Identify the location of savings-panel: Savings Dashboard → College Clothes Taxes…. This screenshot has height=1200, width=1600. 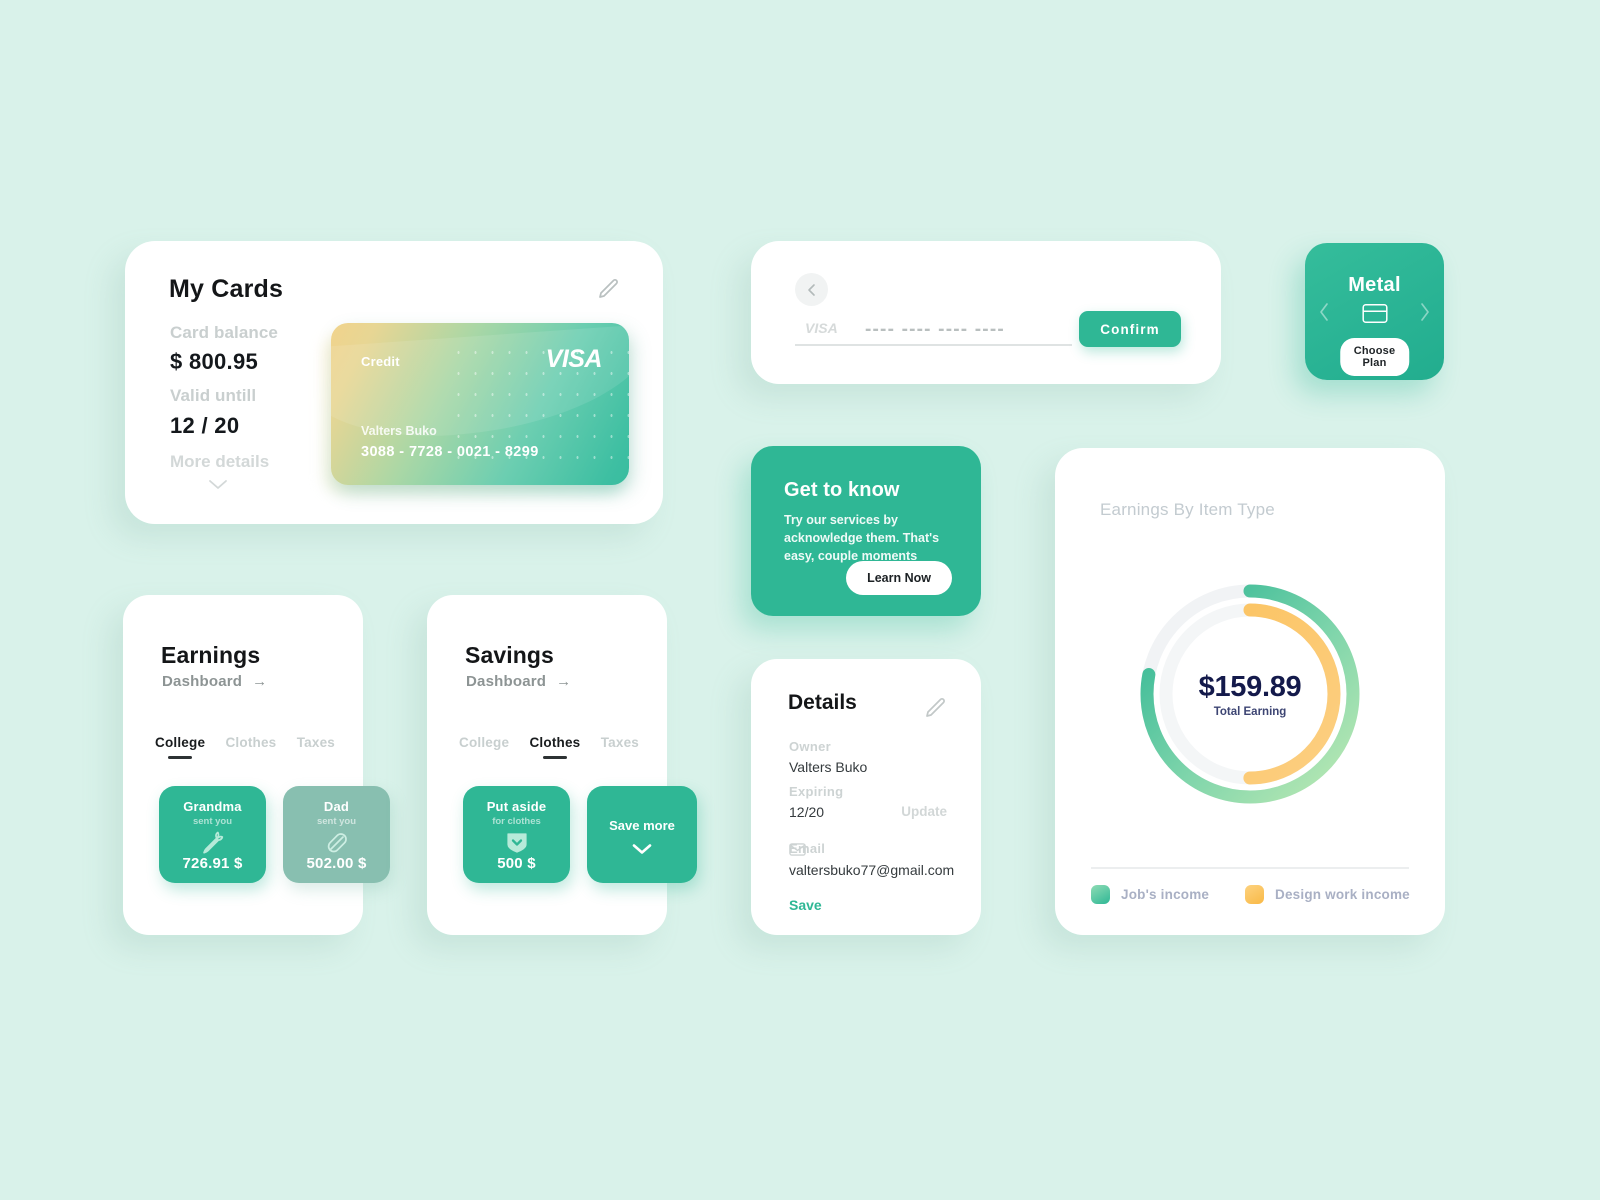
(562, 765).